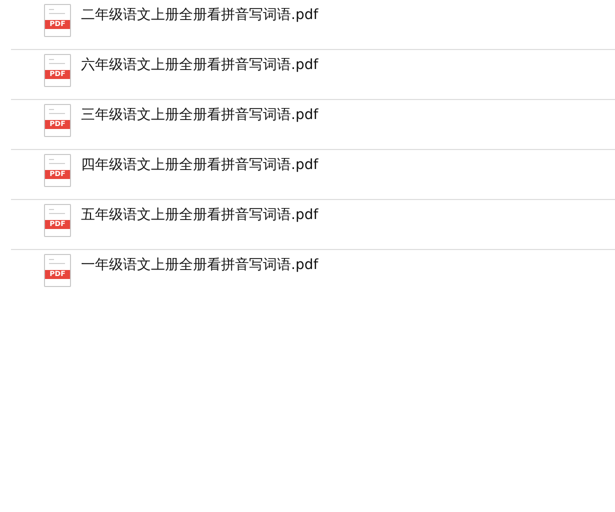 This screenshot has width=615, height=512. Describe the element at coordinates (199, 265) in the screenshot. I see `file-name: 一年级语文上册全册看拼音写词语.pdf` at that location.